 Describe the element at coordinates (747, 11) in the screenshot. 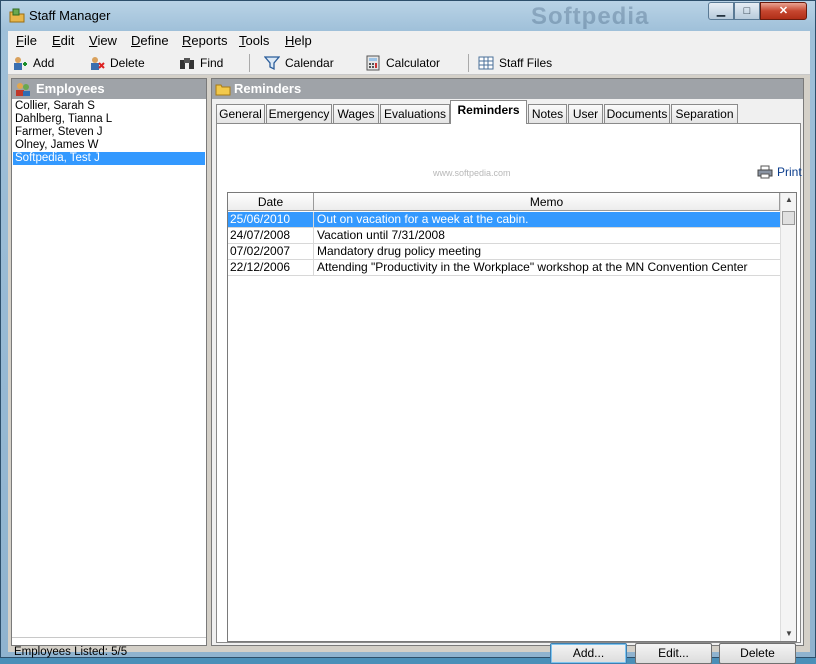

I see `maximize-button: □` at that location.